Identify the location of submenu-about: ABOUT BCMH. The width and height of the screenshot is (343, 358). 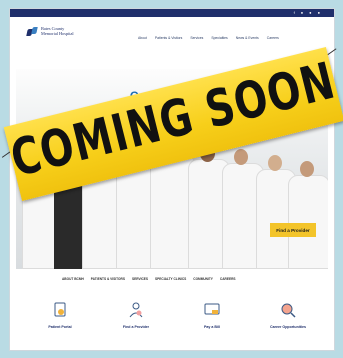
(73, 279).